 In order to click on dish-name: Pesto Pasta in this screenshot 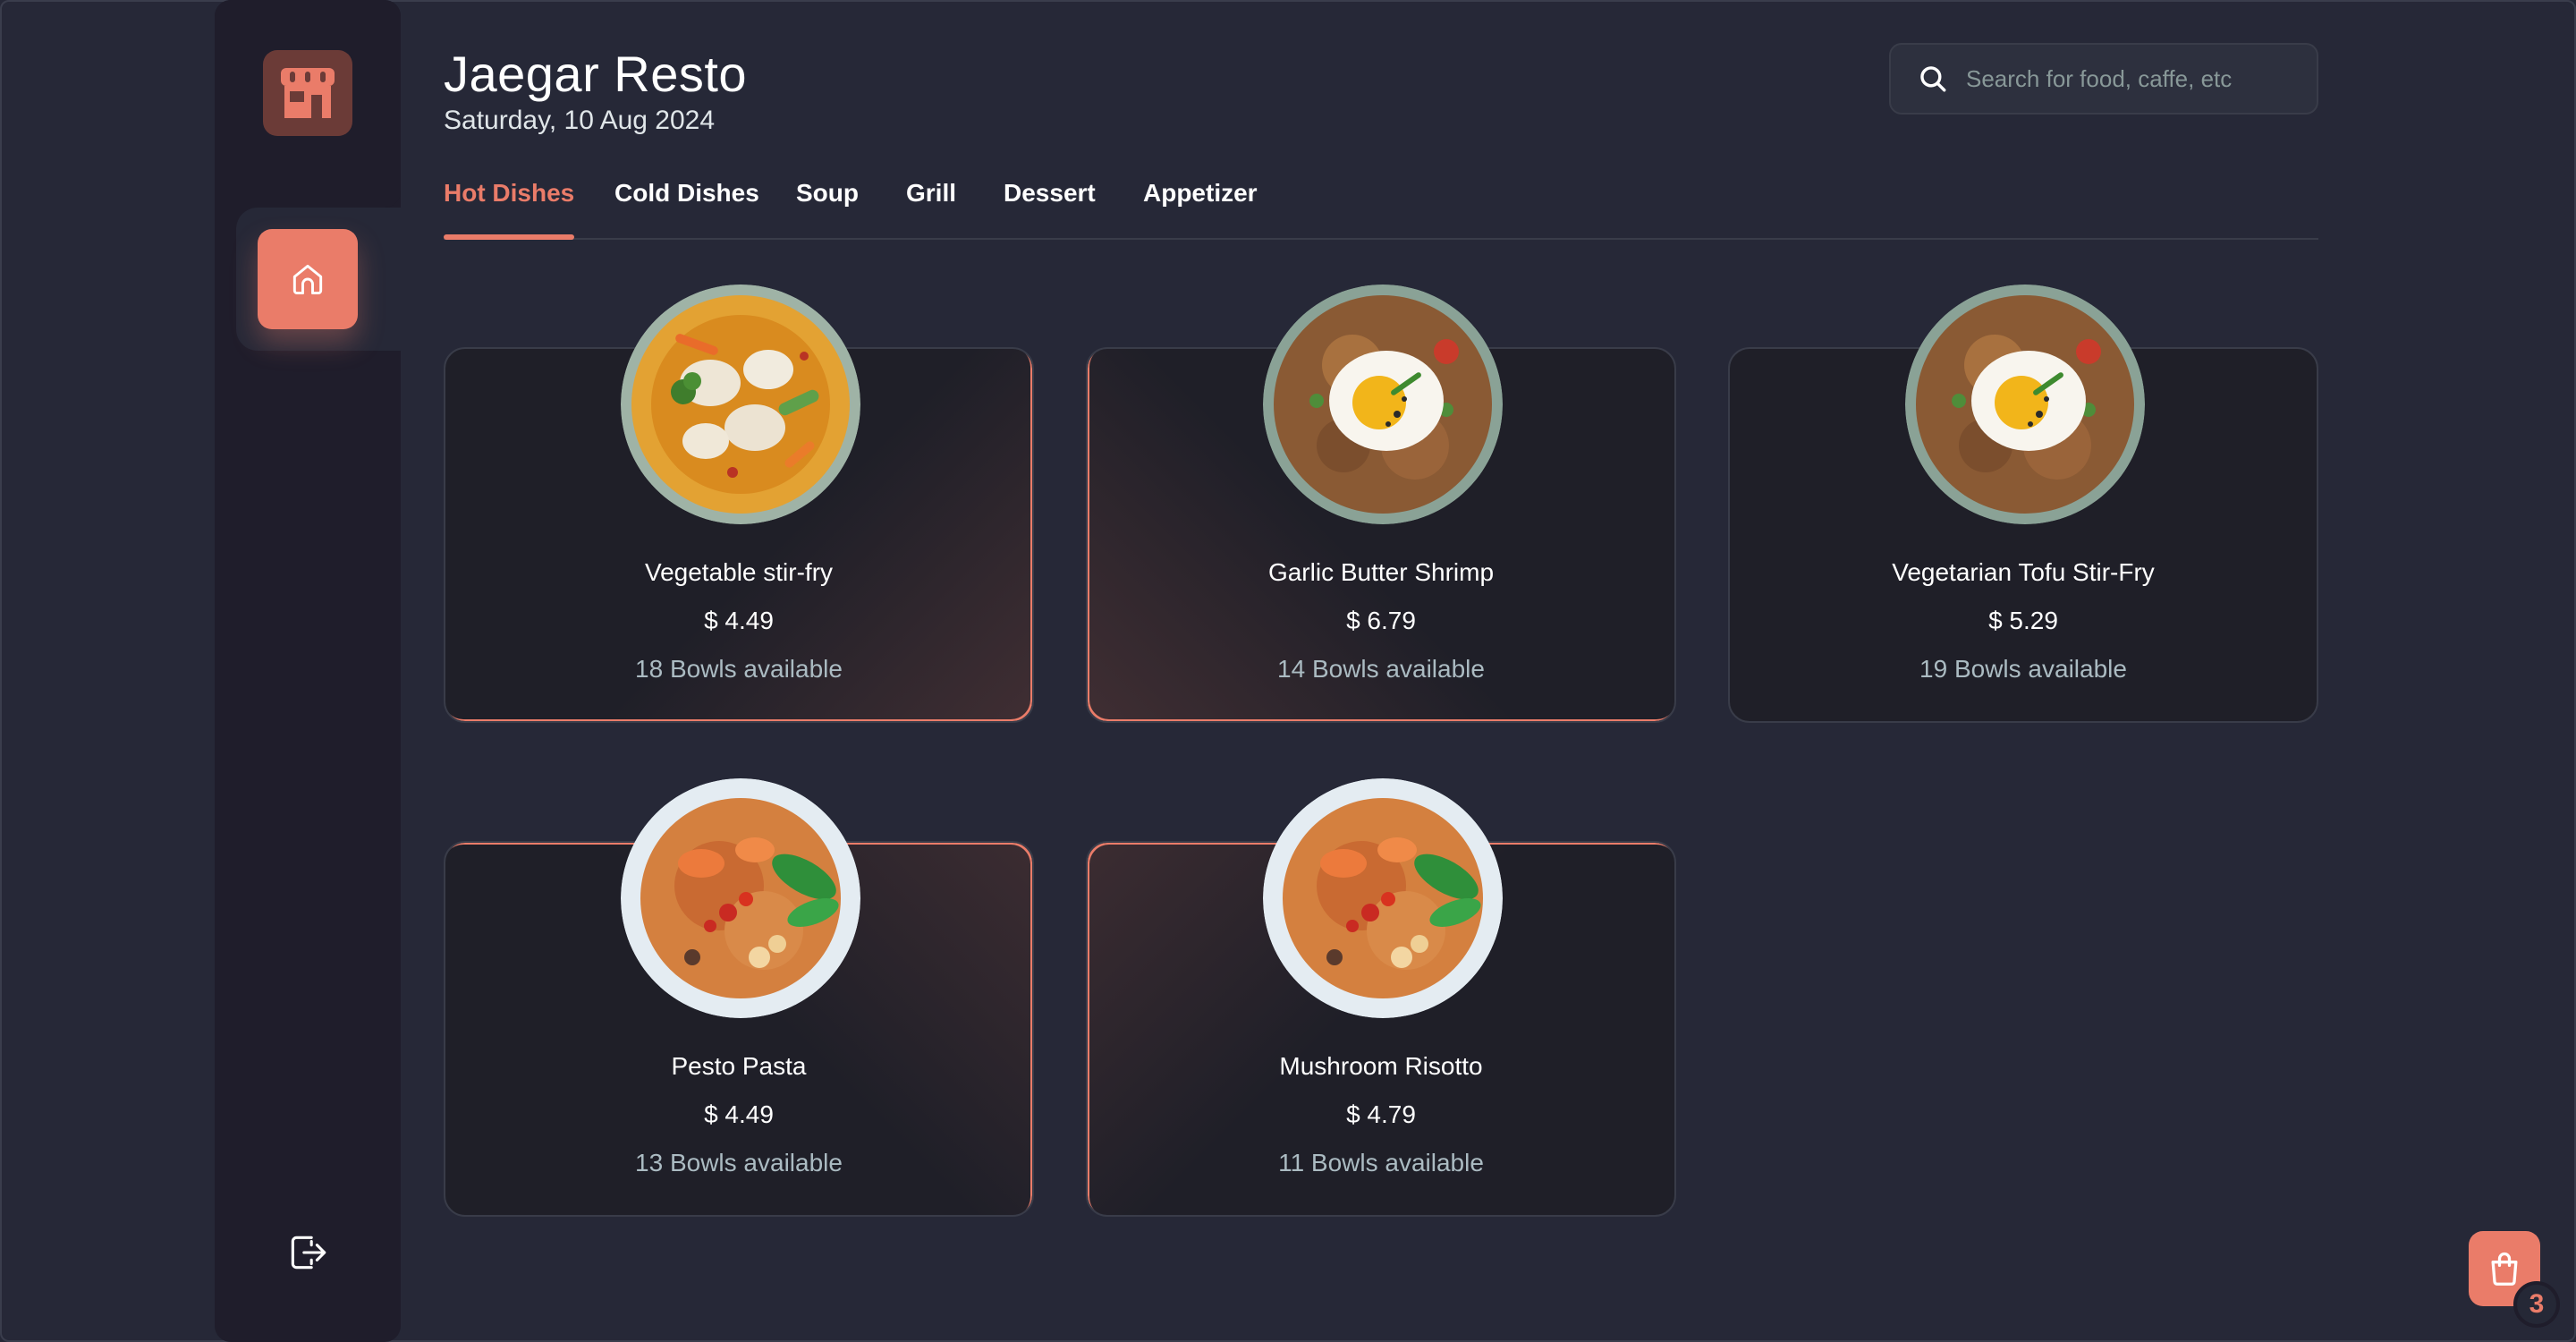, I will do `click(739, 1066)`.